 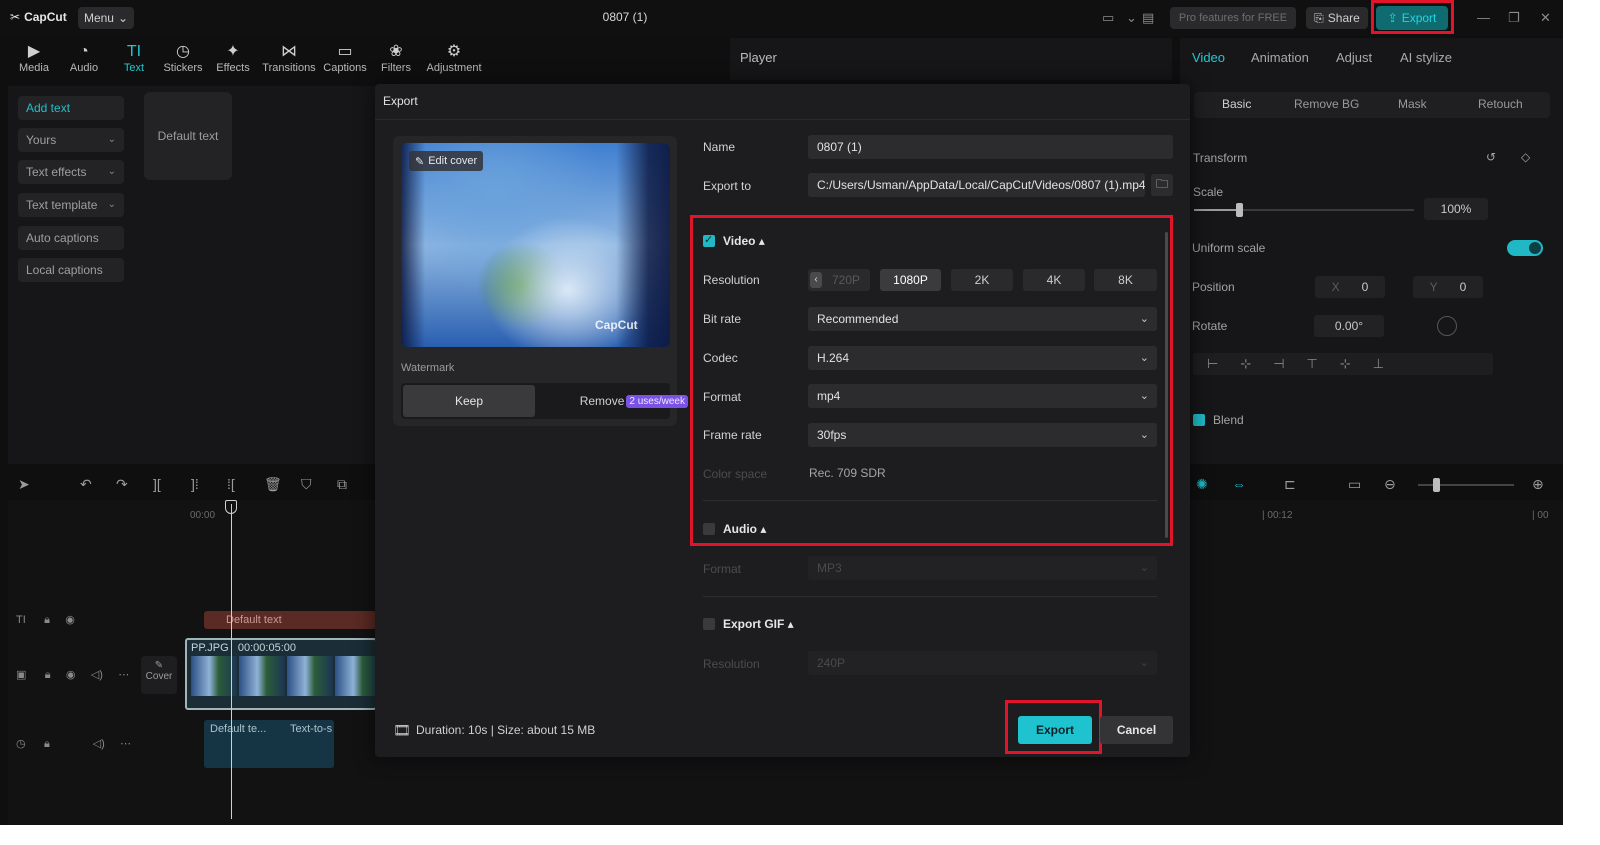 I want to click on undo-icon: ↶, so click(x=86, y=484).